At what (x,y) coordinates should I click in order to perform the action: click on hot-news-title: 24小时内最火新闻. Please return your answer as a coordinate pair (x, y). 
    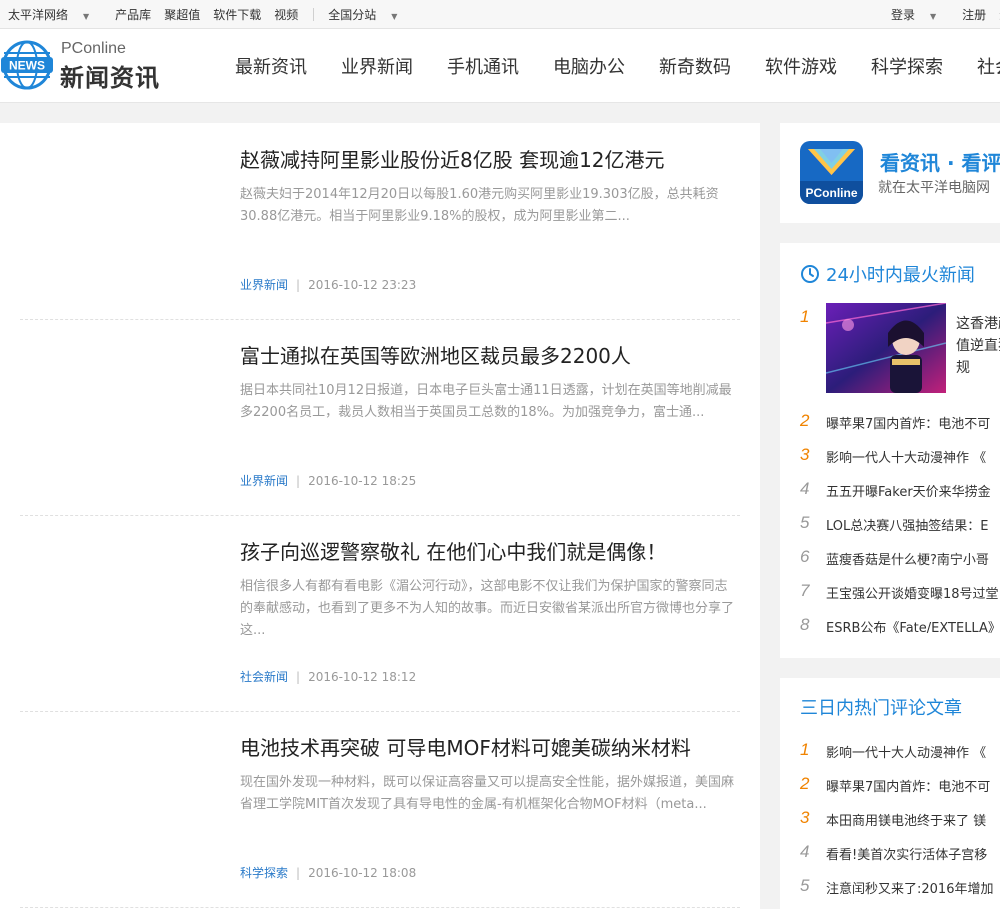
    Looking at the image, I should click on (887, 274).